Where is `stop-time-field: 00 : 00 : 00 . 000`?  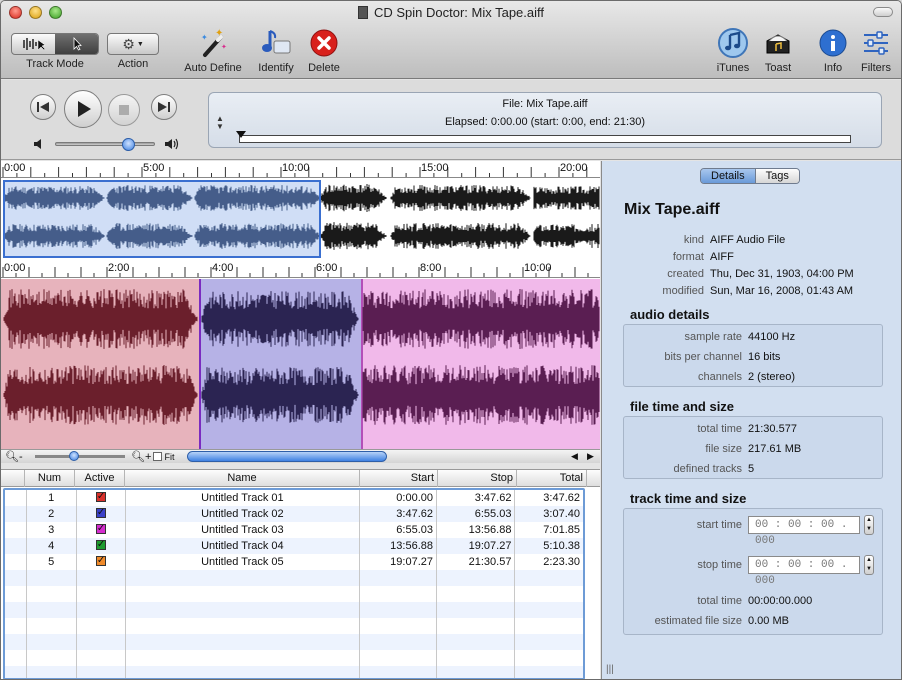 stop-time-field: 00 : 00 : 00 . 000 is located at coordinates (804, 571).